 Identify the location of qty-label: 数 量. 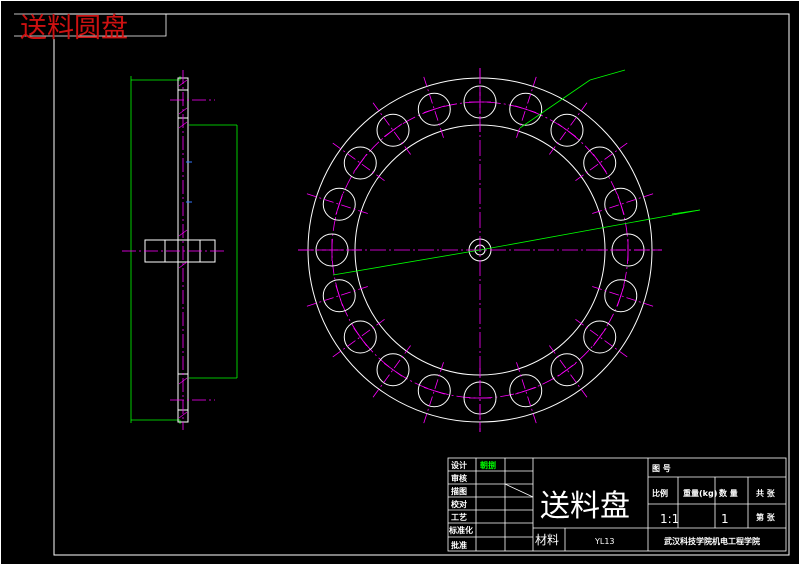
(728, 493).